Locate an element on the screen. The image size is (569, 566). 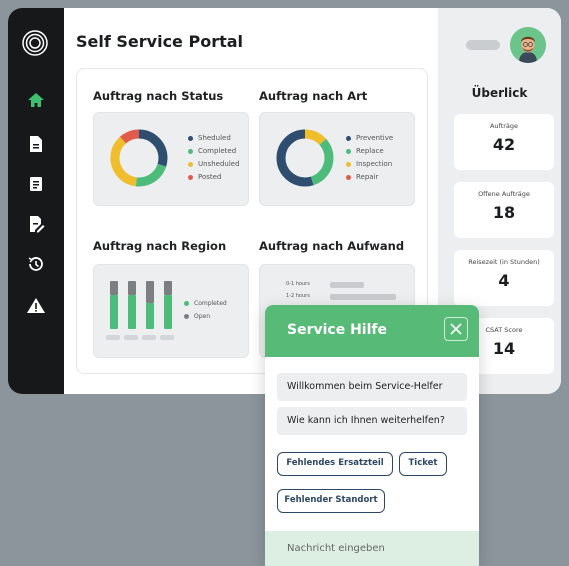
legend-item: Open is located at coordinates (205, 316).